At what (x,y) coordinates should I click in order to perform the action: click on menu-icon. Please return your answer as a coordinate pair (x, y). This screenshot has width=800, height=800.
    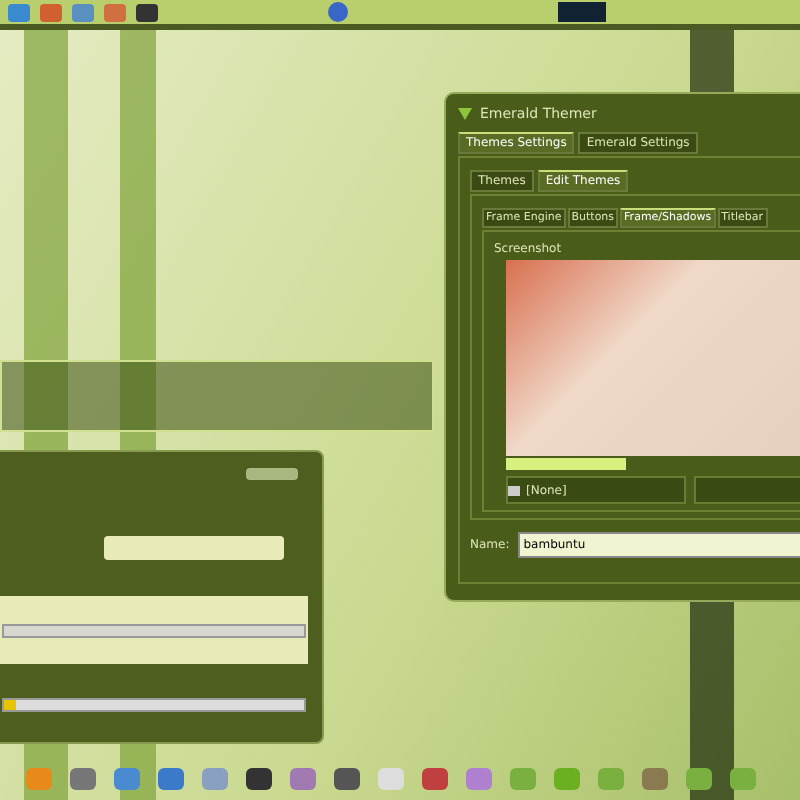
    Looking at the image, I should click on (338, 12).